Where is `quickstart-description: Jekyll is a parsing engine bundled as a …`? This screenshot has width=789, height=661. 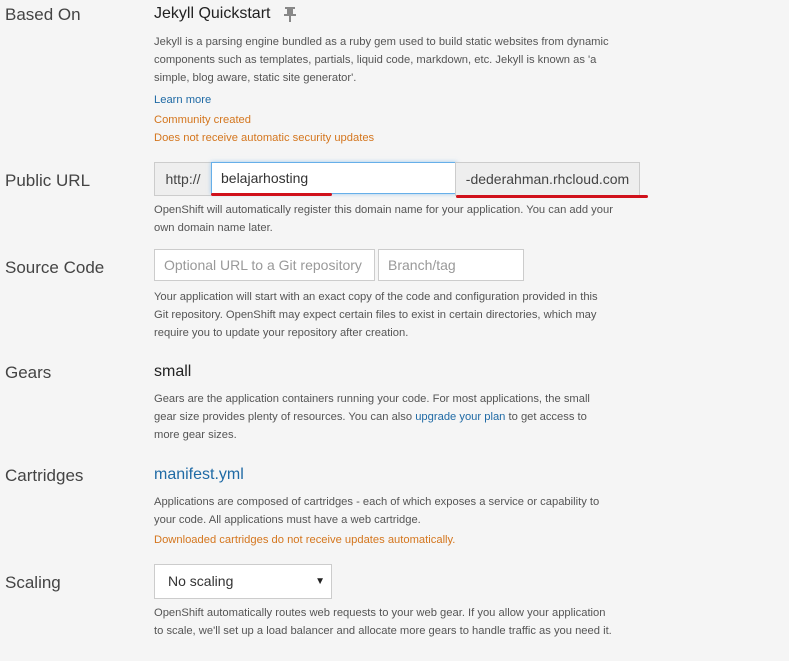 quickstart-description: Jekyll is a parsing engine bundled as a … is located at coordinates (381, 60).